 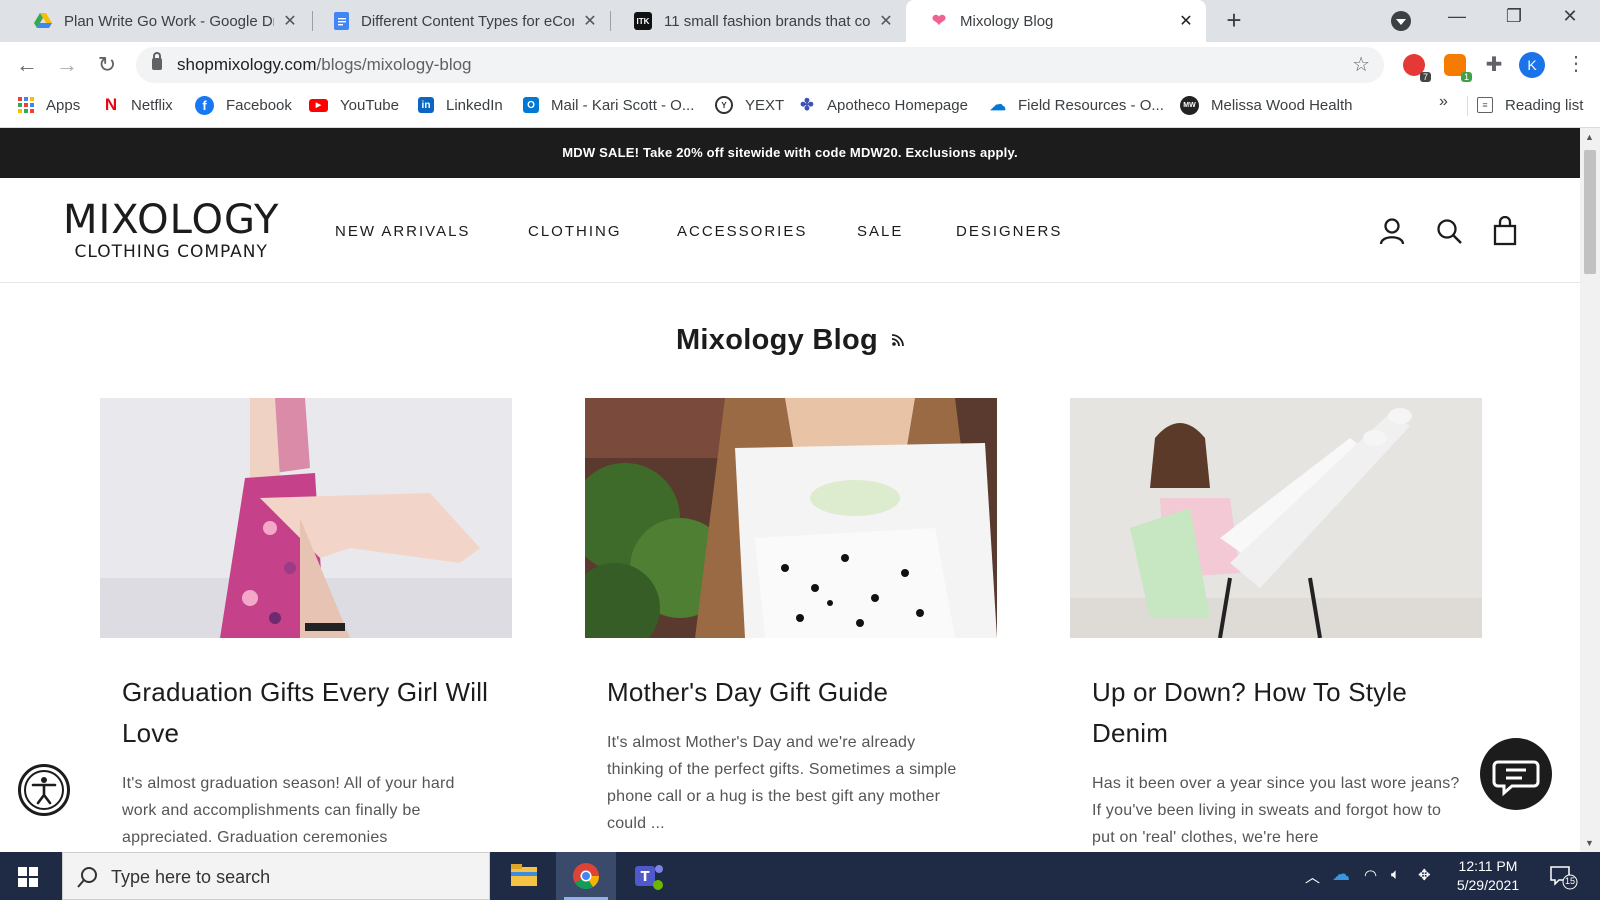 I want to click on search-placeholder: Type here to search, so click(x=191, y=877).